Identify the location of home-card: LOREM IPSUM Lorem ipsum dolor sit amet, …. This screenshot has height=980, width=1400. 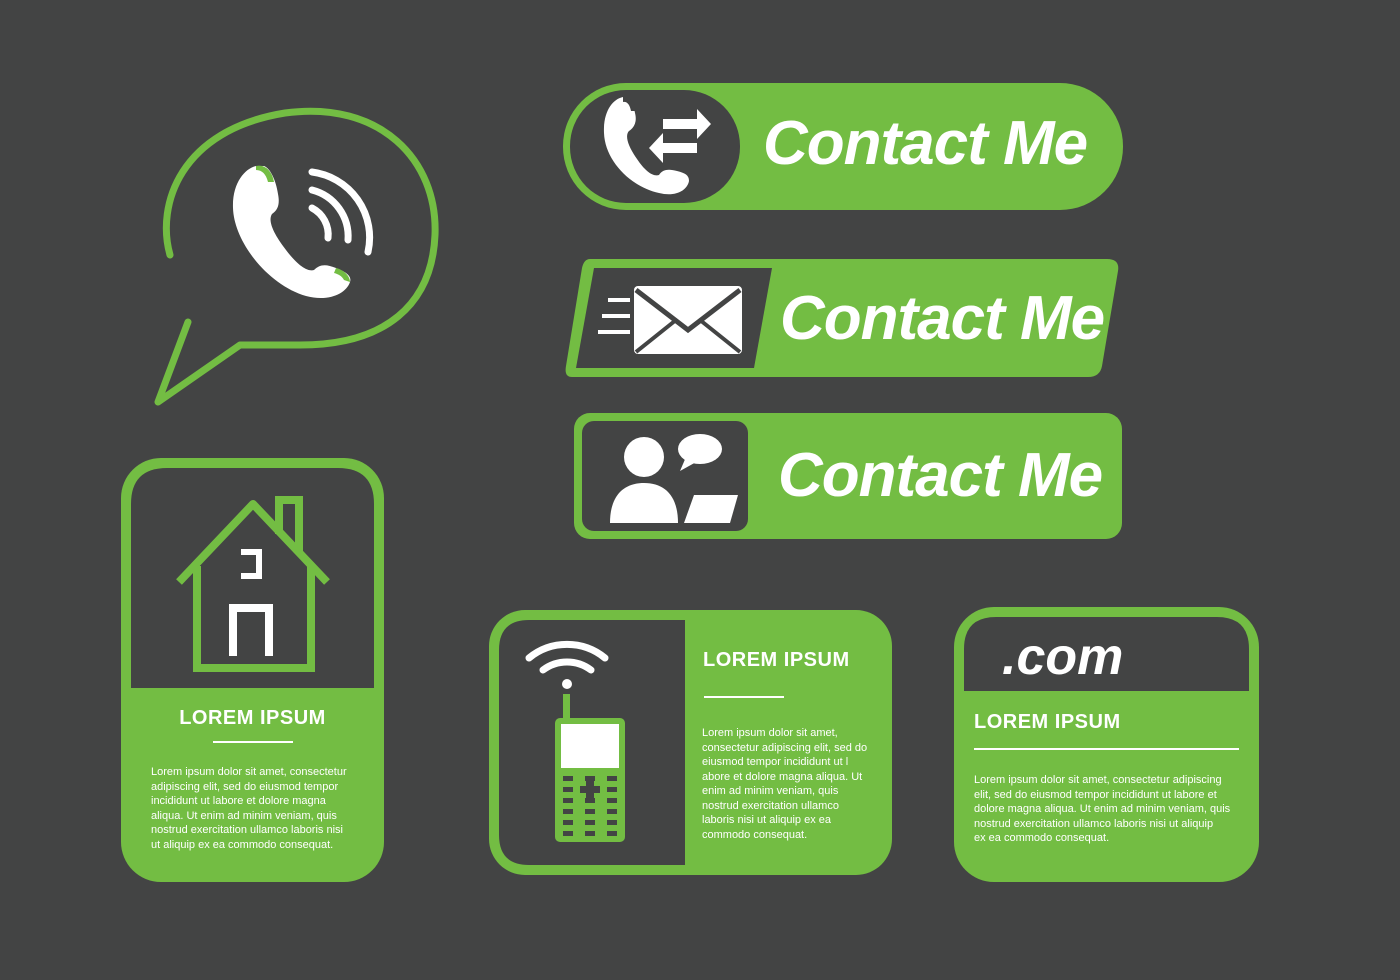
(252, 670).